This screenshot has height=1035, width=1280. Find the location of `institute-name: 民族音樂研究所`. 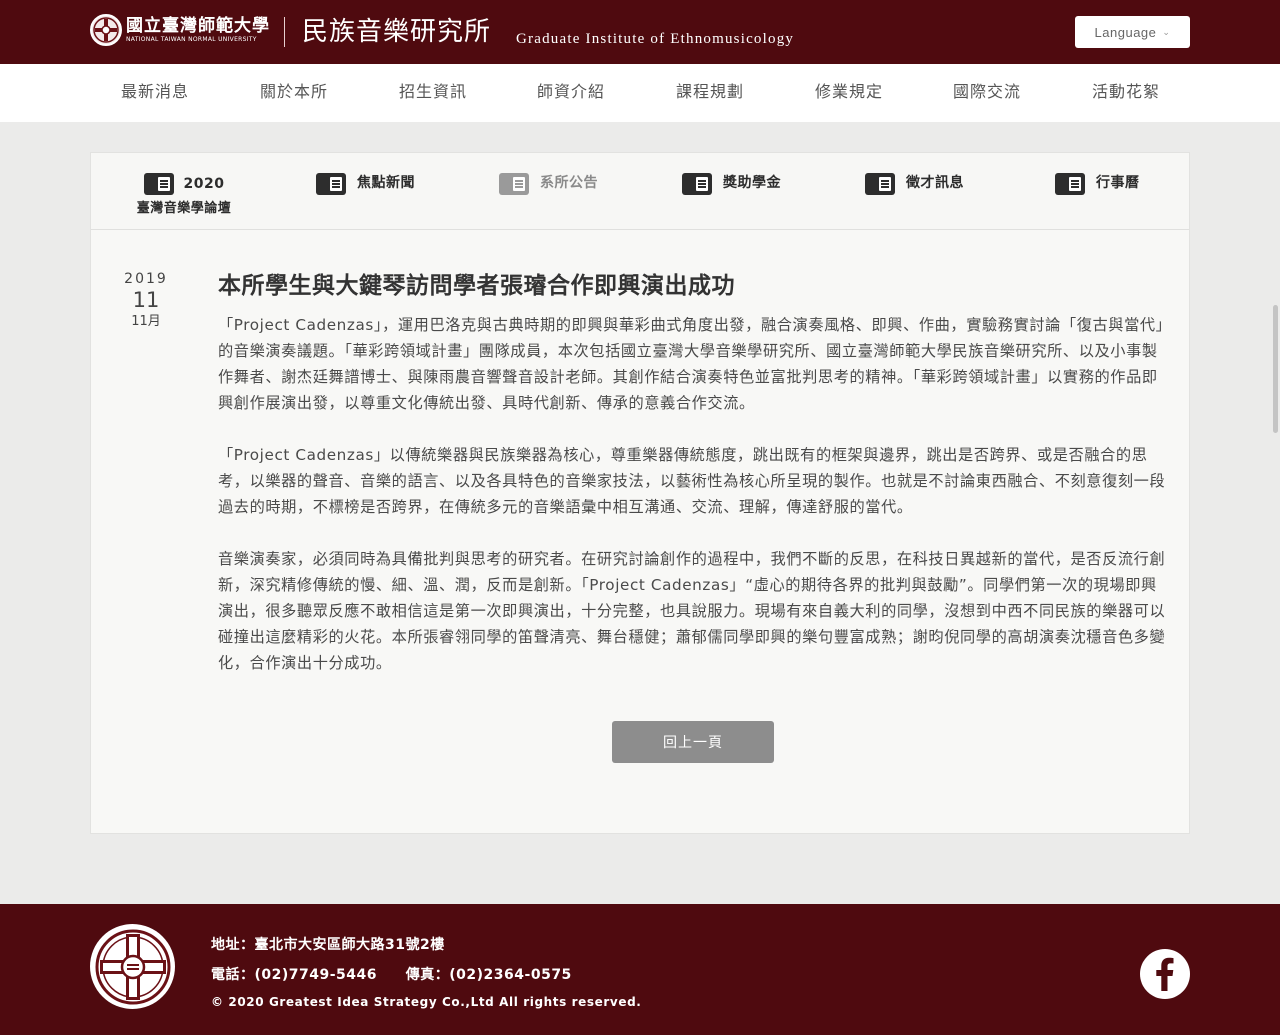

institute-name: 民族音樂研究所 is located at coordinates (396, 32).